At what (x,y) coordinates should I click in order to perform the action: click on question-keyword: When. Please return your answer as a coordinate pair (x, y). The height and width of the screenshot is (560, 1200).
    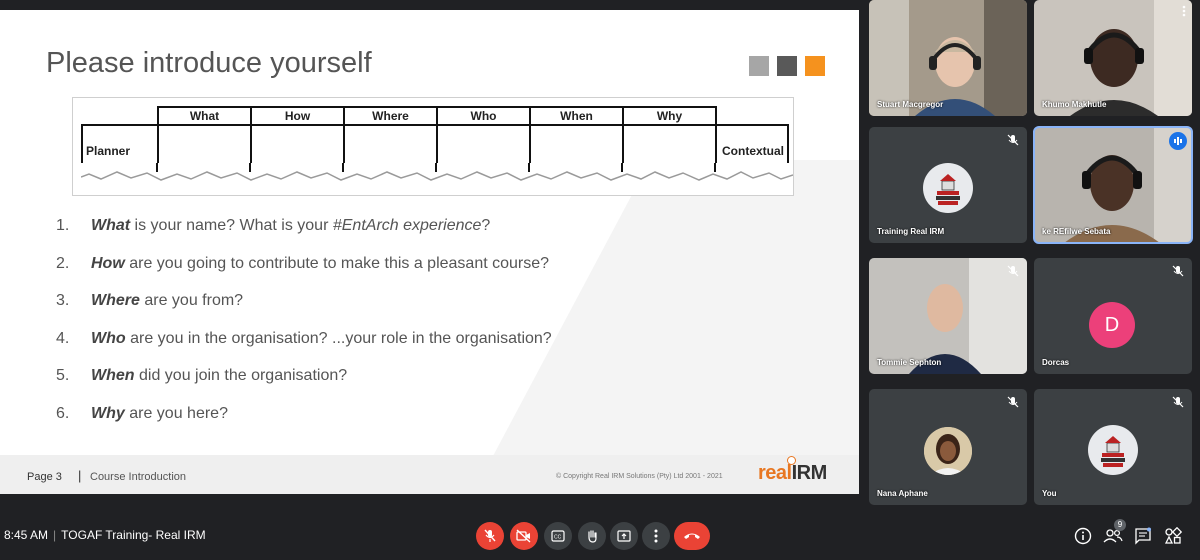
    Looking at the image, I should click on (113, 375).